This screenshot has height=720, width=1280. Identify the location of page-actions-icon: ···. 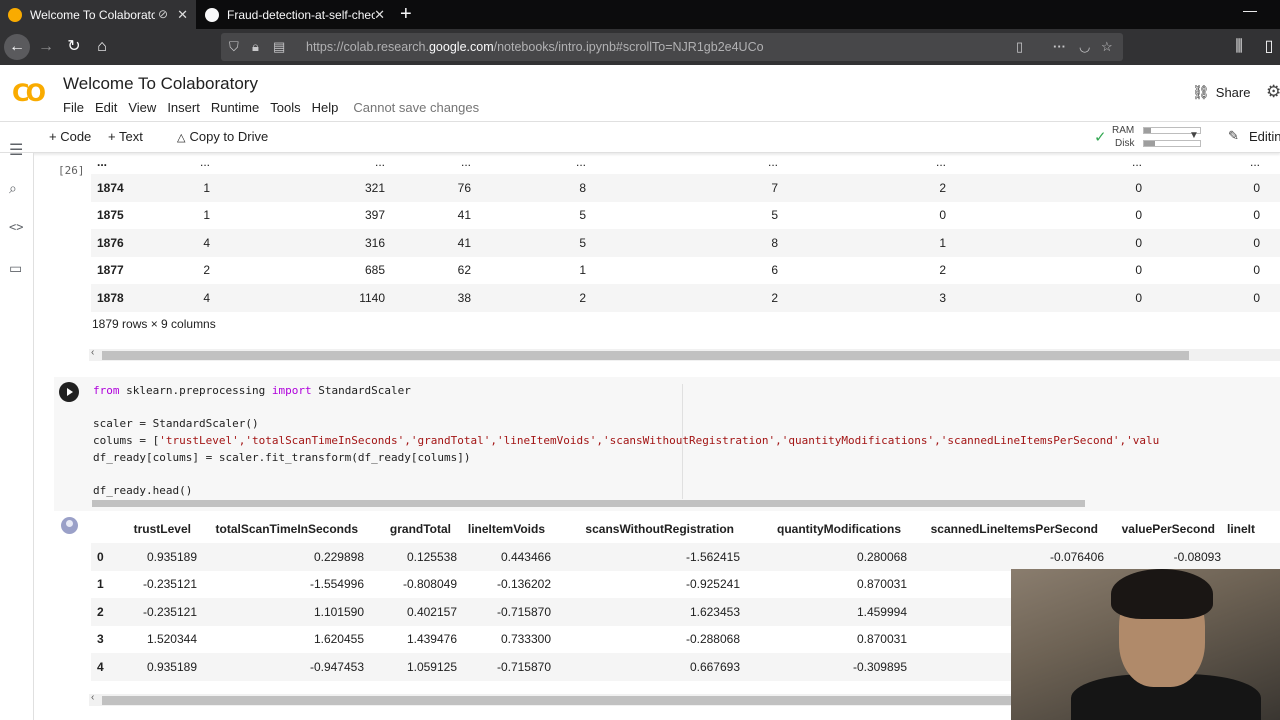
(1059, 46).